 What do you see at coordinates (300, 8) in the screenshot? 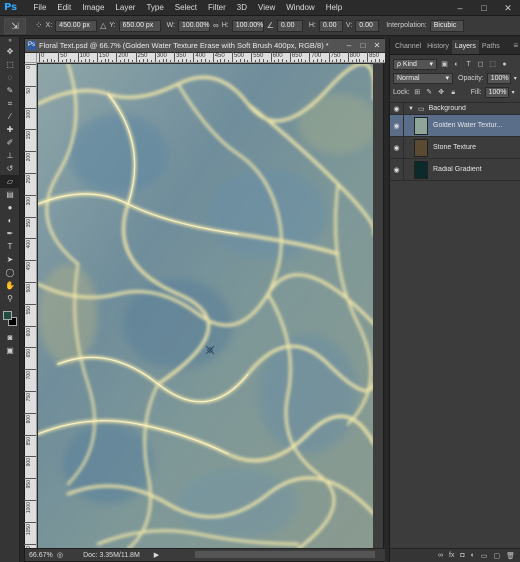
I see `menu-window: Window` at bounding box center [300, 8].